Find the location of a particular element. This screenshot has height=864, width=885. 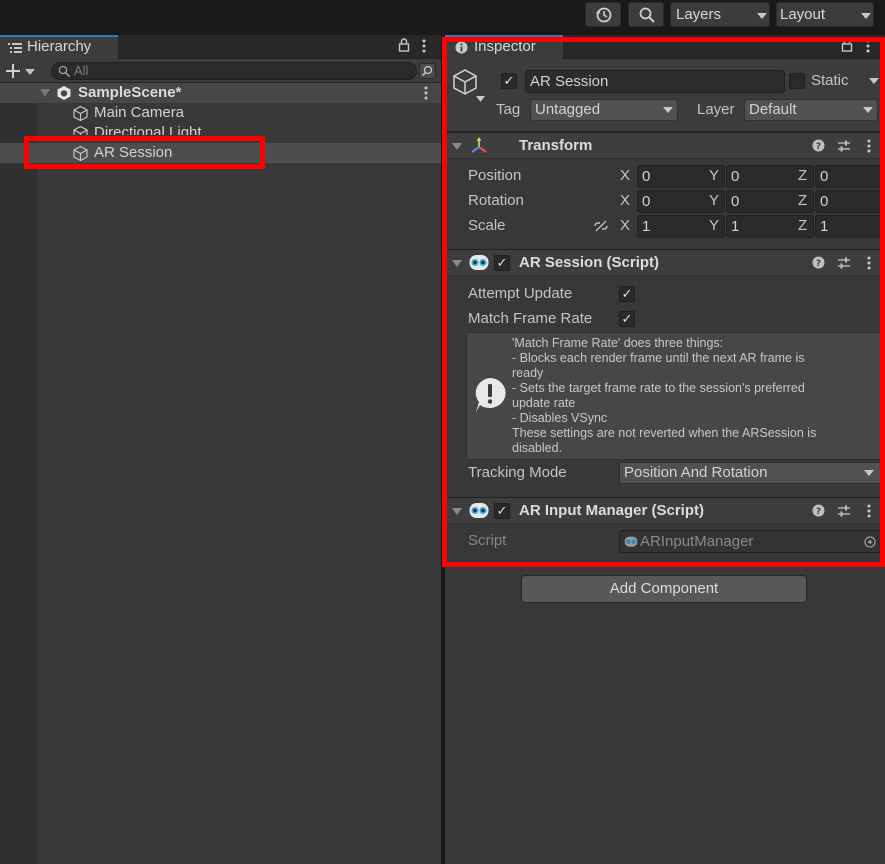

hierarchy-search-input: All is located at coordinates (234, 71).